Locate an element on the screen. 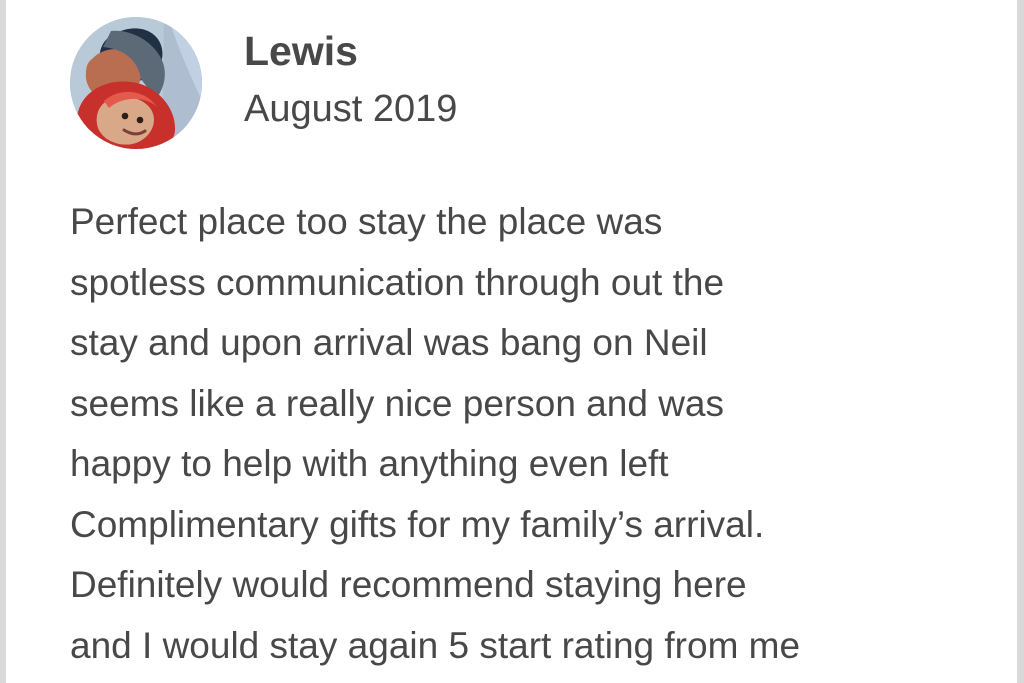 This screenshot has width=1024, height=683. review-date: August 2019 is located at coordinates (351, 109).